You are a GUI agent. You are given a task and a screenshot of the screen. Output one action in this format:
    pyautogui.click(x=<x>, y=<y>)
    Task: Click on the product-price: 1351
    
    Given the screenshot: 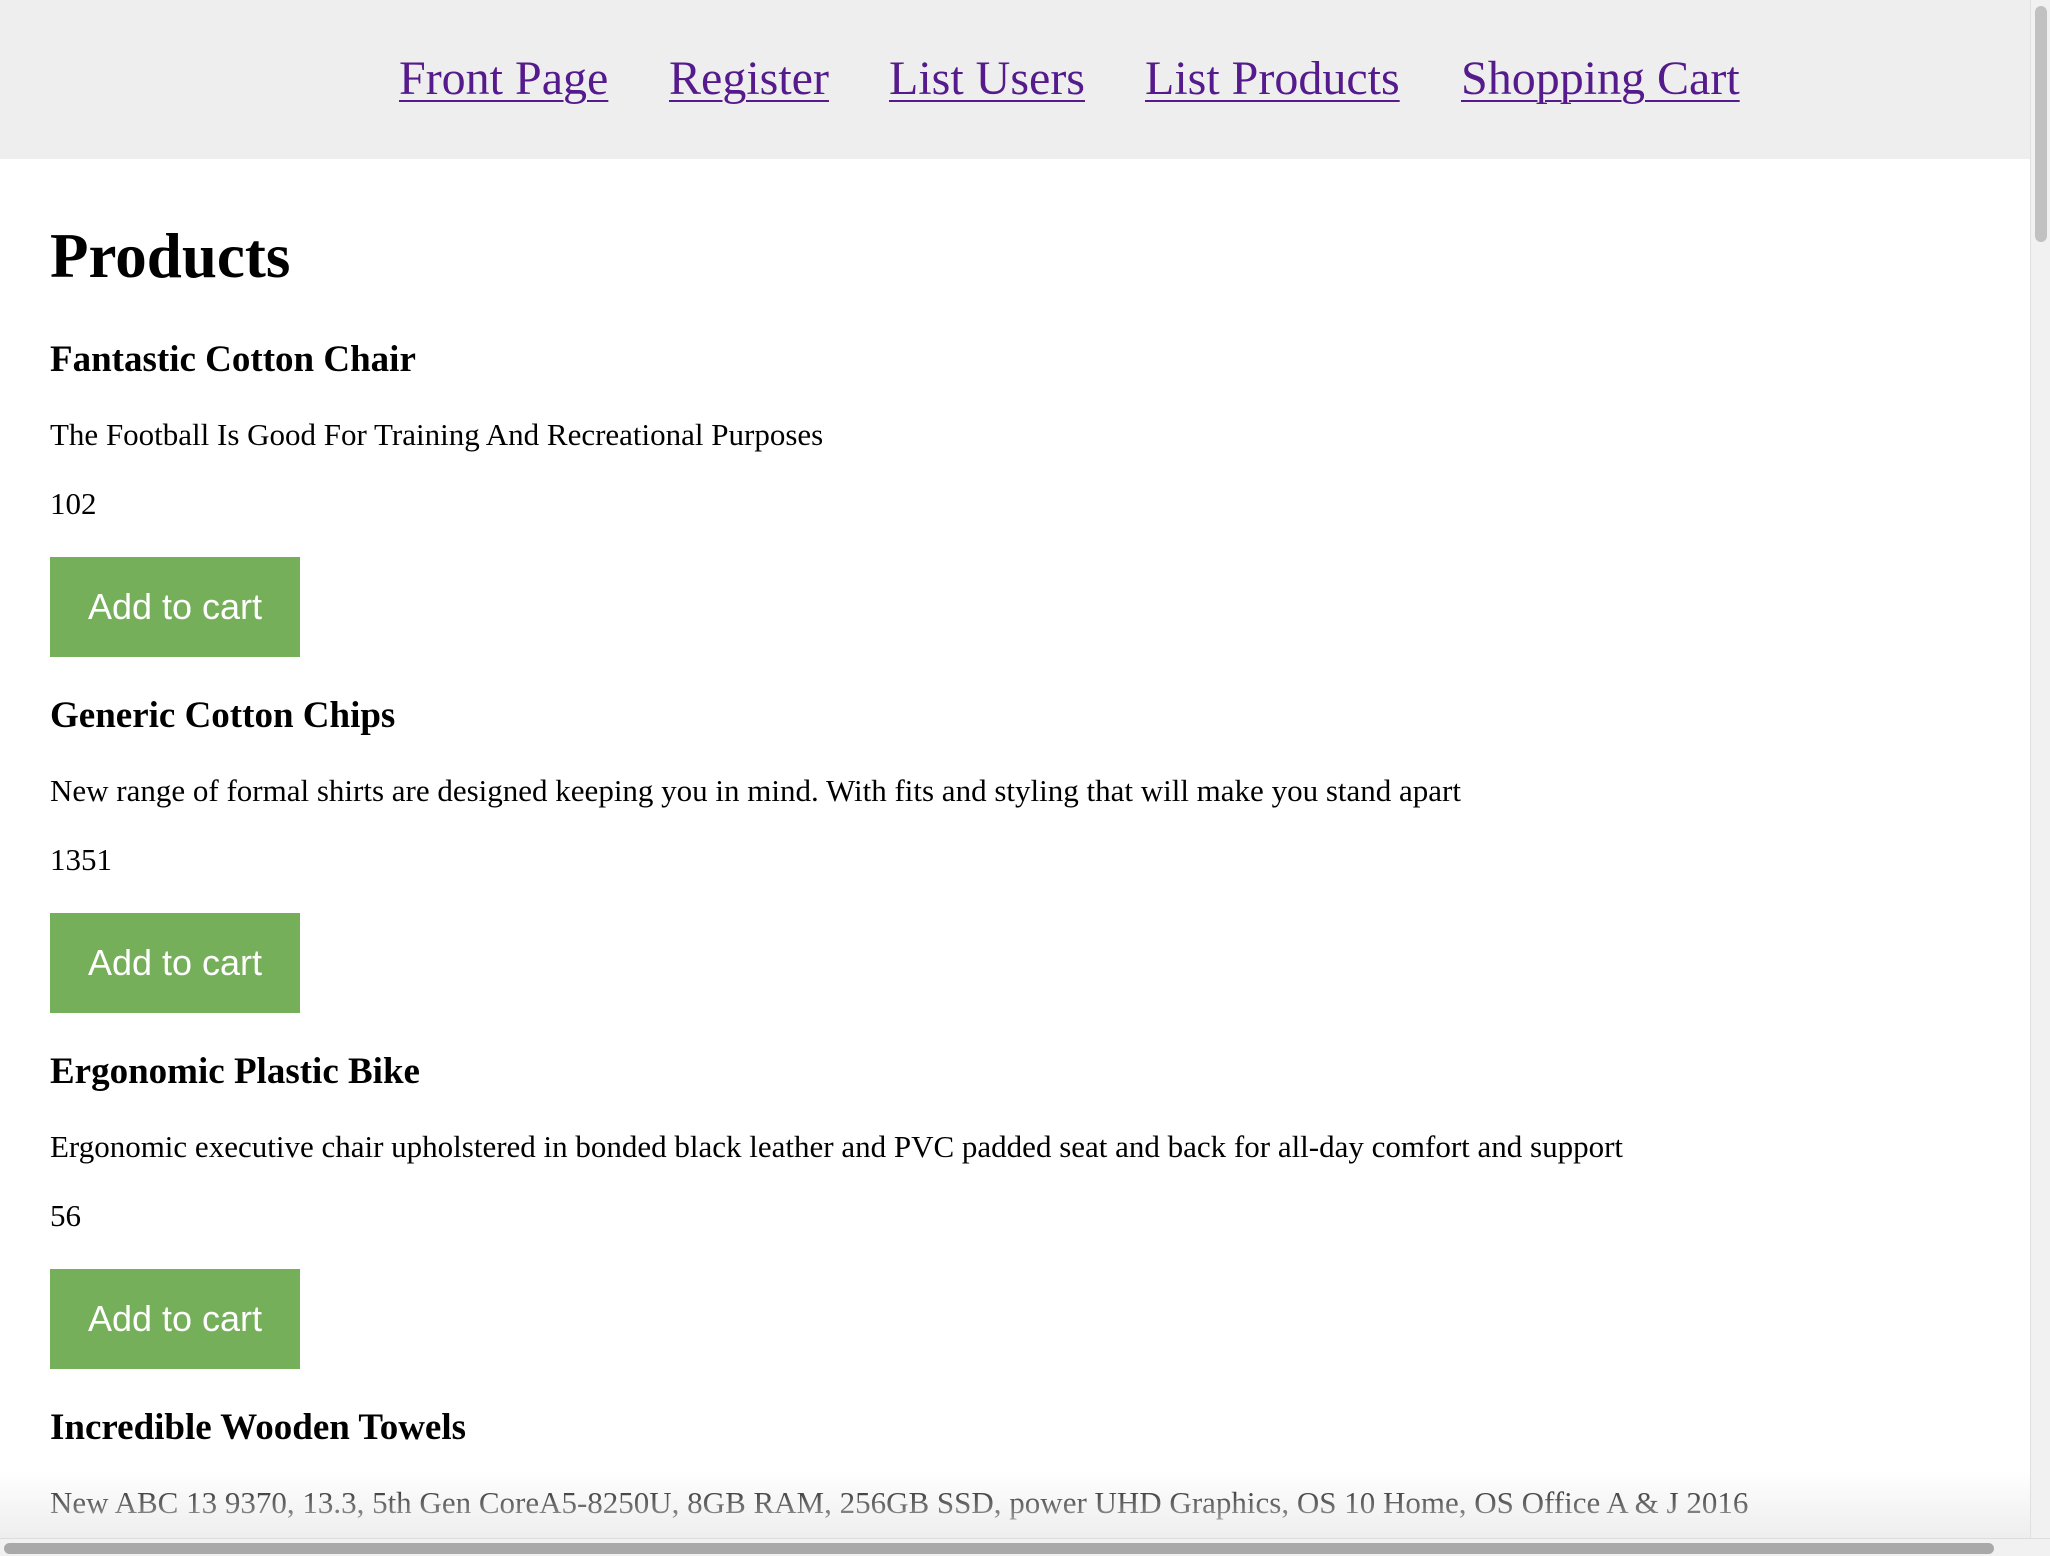 What is the action you would take?
    pyautogui.click(x=81, y=859)
    